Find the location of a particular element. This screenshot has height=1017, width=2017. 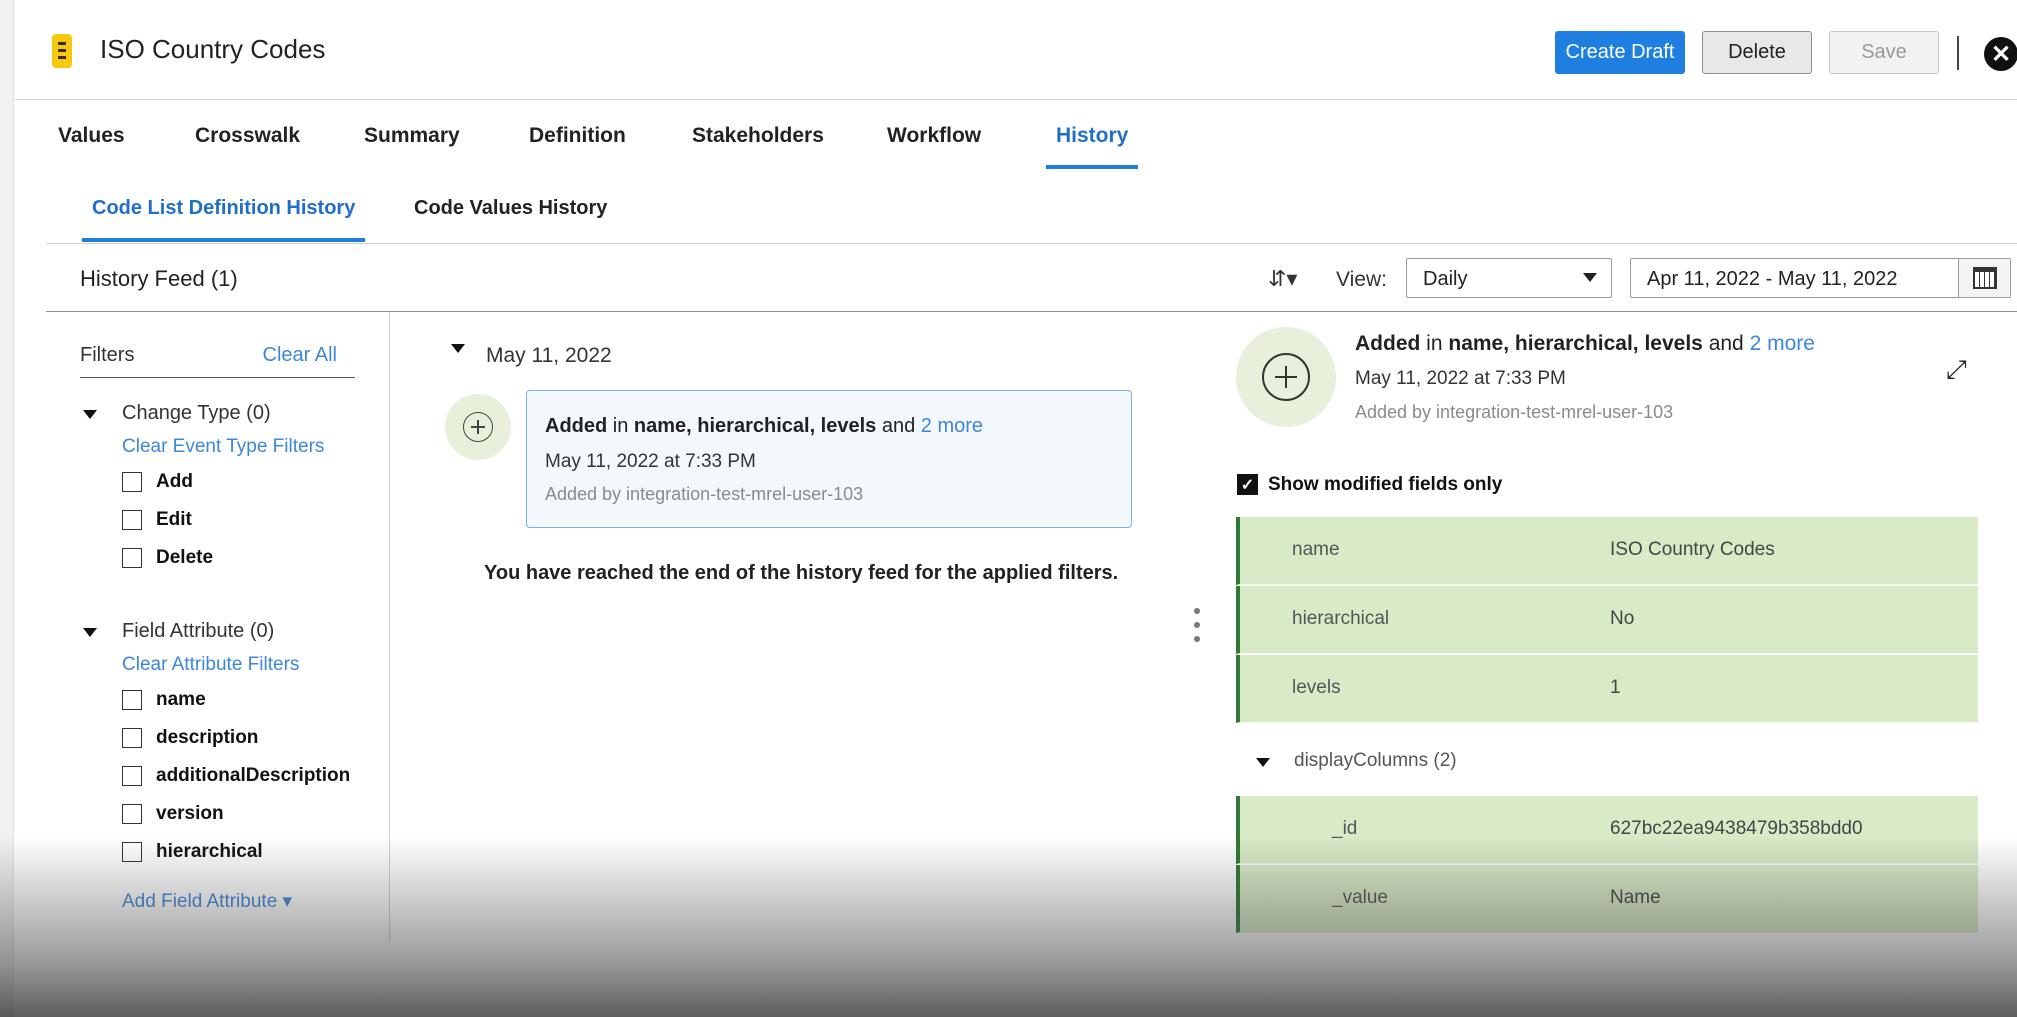

calendar-button is located at coordinates (1984, 278).